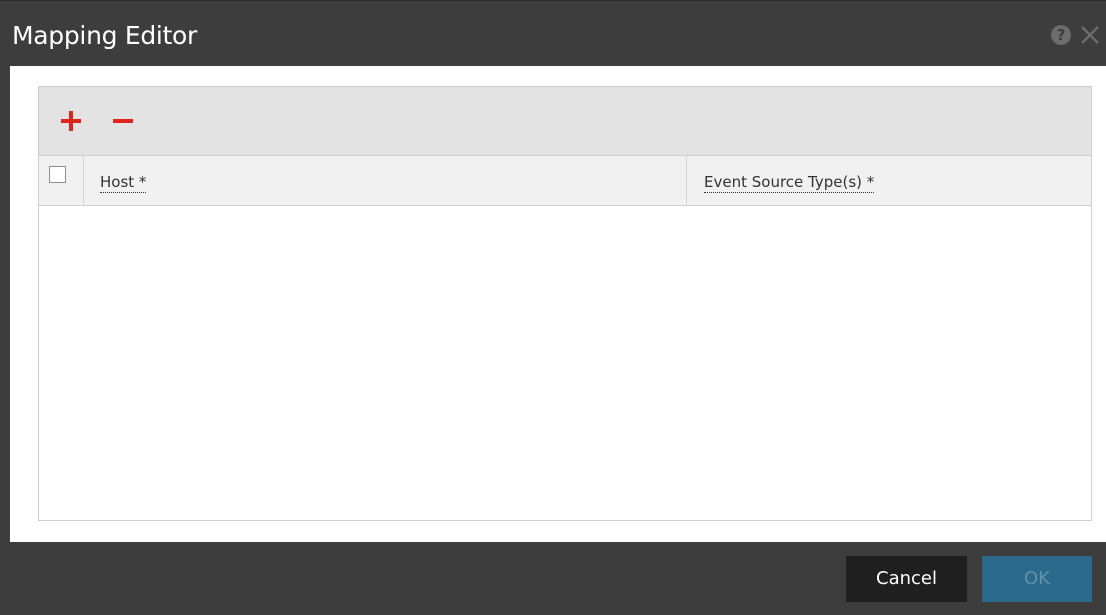 This screenshot has width=1106, height=615. What do you see at coordinates (1091, 35) in the screenshot?
I see `close-icon` at bounding box center [1091, 35].